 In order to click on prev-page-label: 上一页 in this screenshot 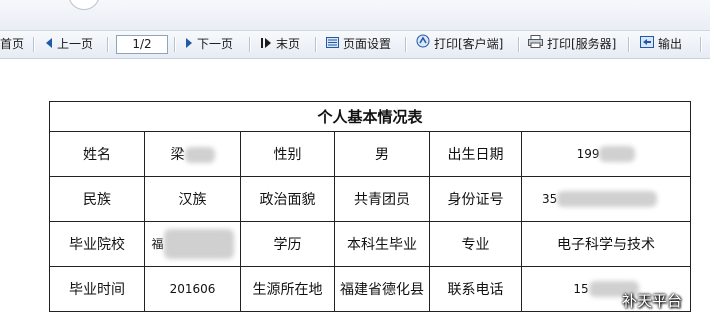, I will do `click(75, 44)`.